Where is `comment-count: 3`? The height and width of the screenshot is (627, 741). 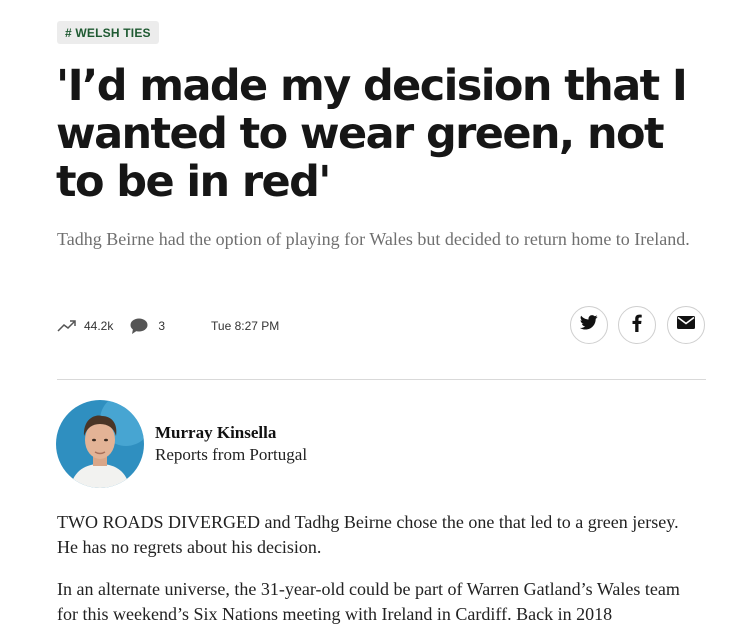 comment-count: 3 is located at coordinates (161, 326).